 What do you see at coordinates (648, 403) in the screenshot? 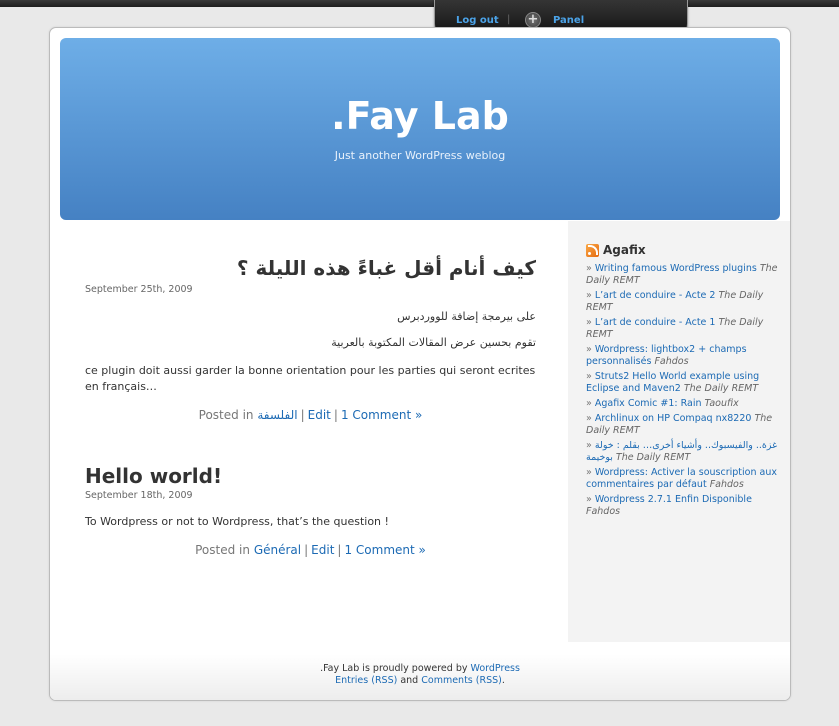
I see `feed-item-link: Agafix Comic #1: Rain` at bounding box center [648, 403].